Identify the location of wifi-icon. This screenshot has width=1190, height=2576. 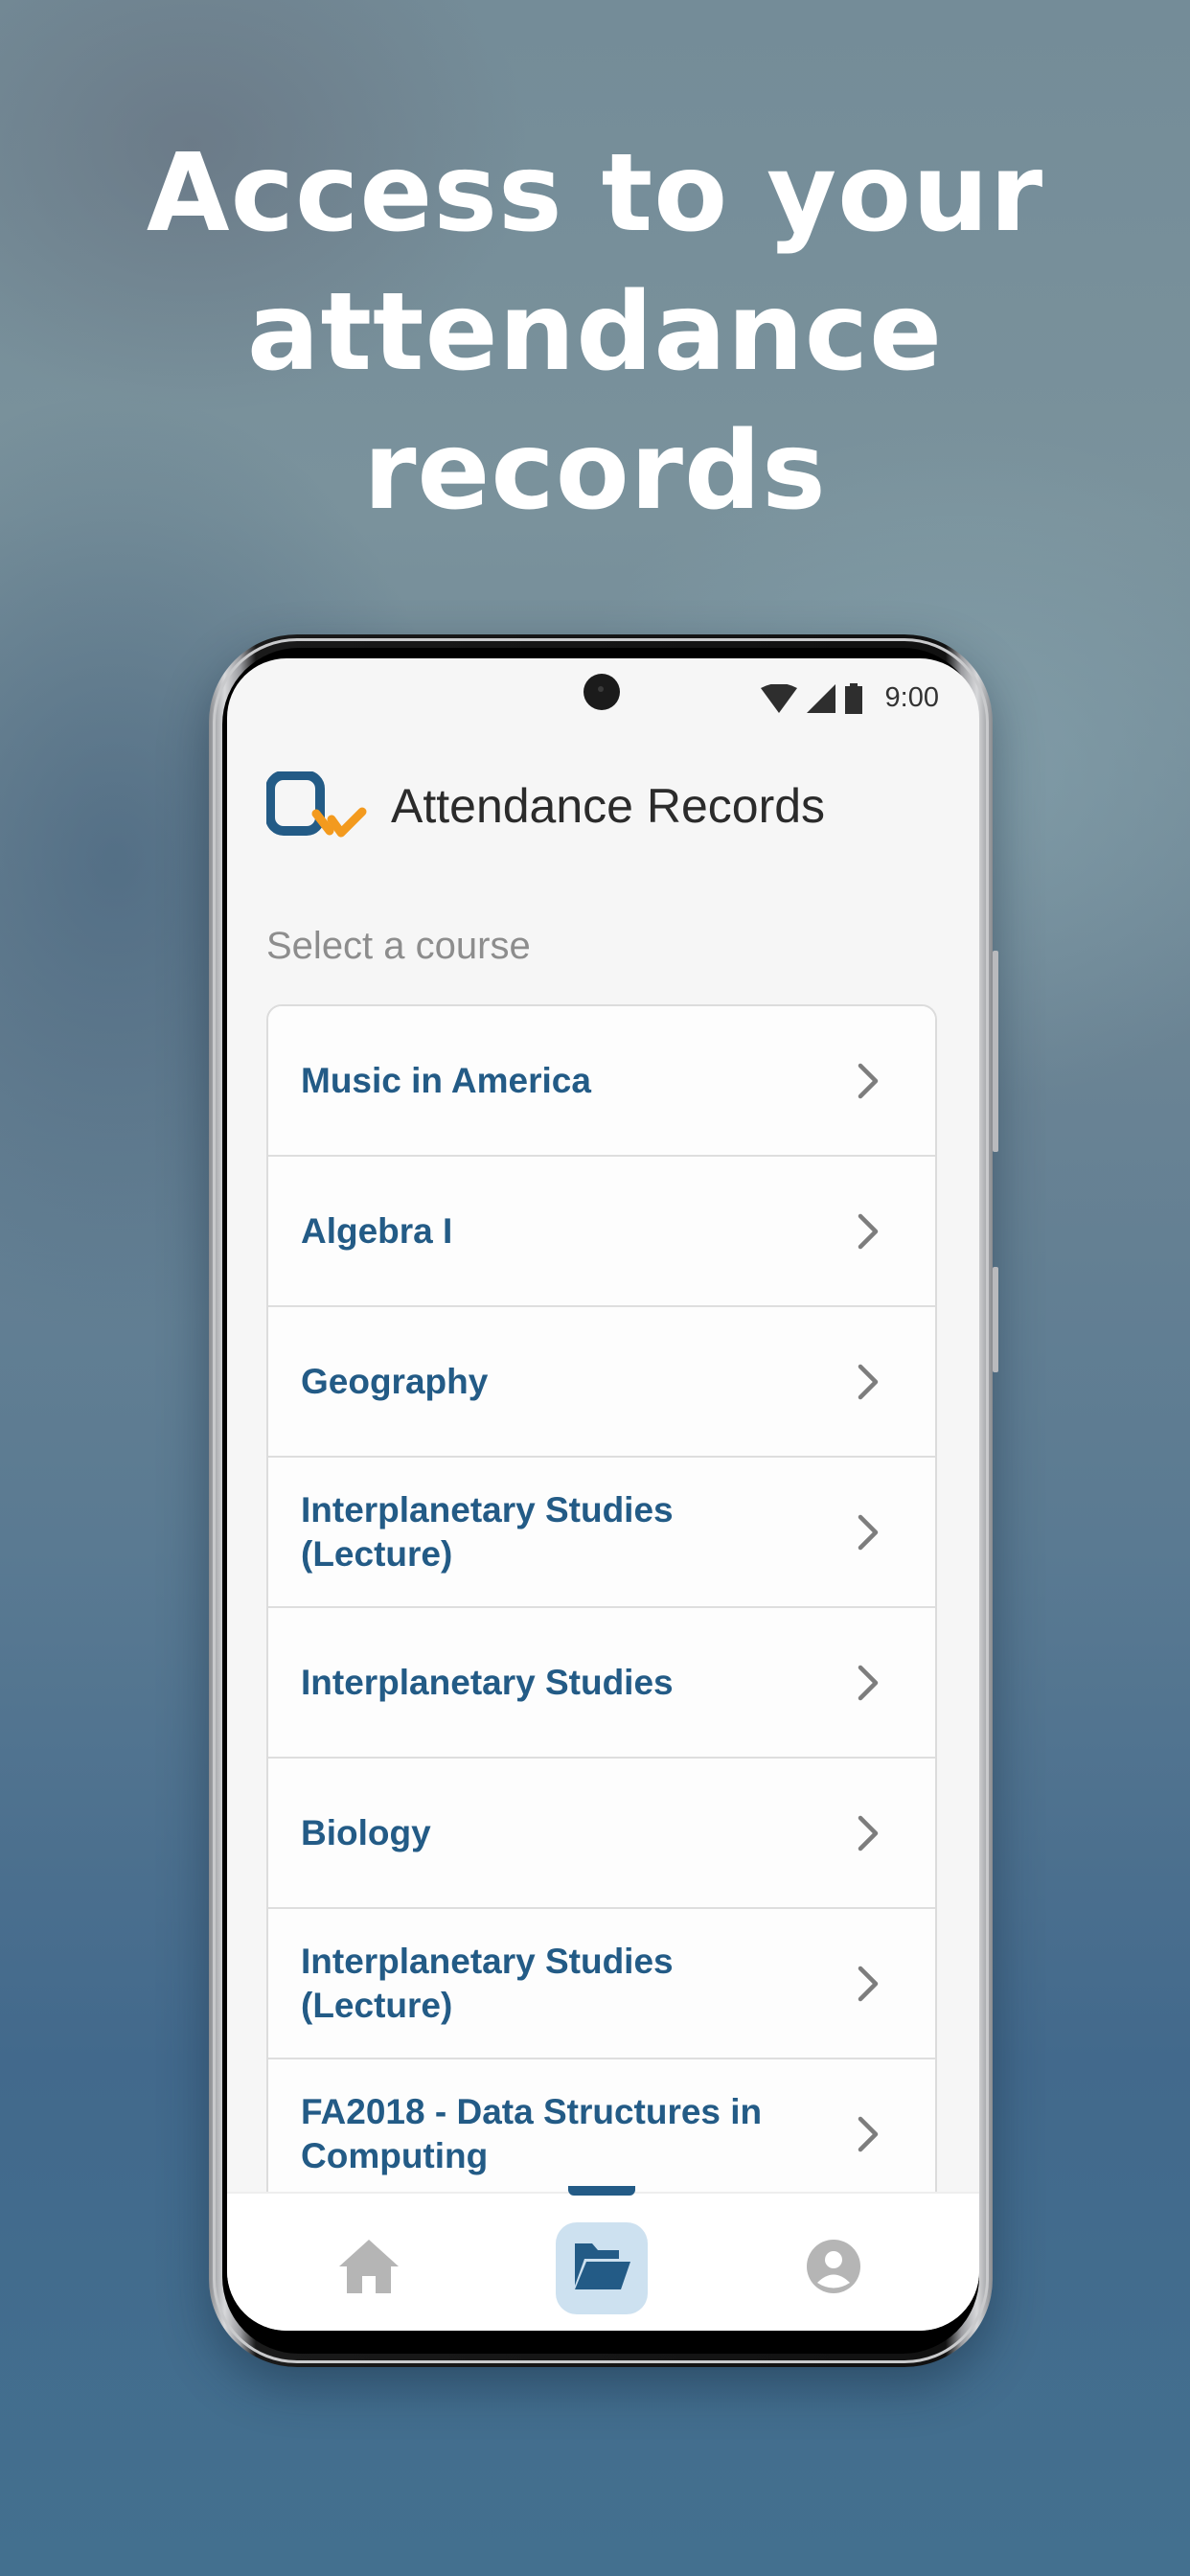
(779, 698).